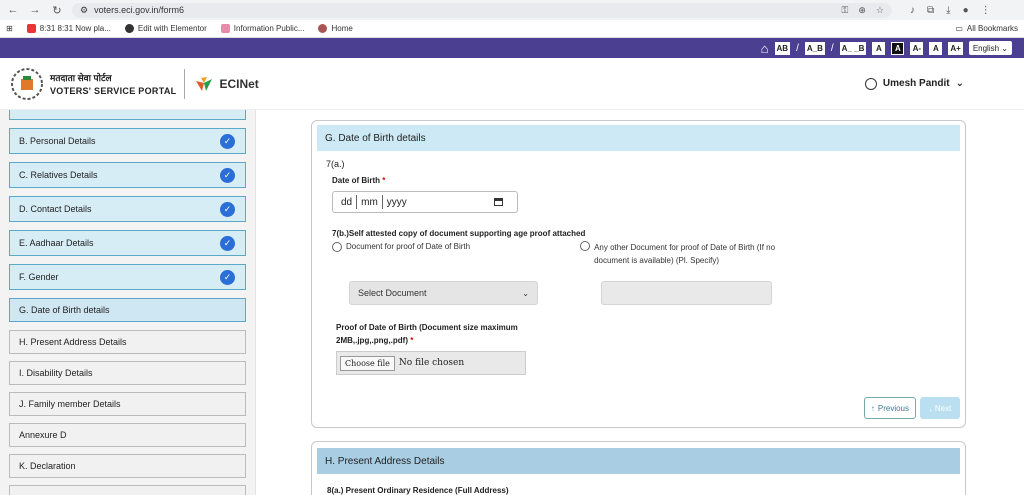 The image size is (1024, 495). I want to click on sidebar-item-disability: I. Disability Details, so click(127, 373).